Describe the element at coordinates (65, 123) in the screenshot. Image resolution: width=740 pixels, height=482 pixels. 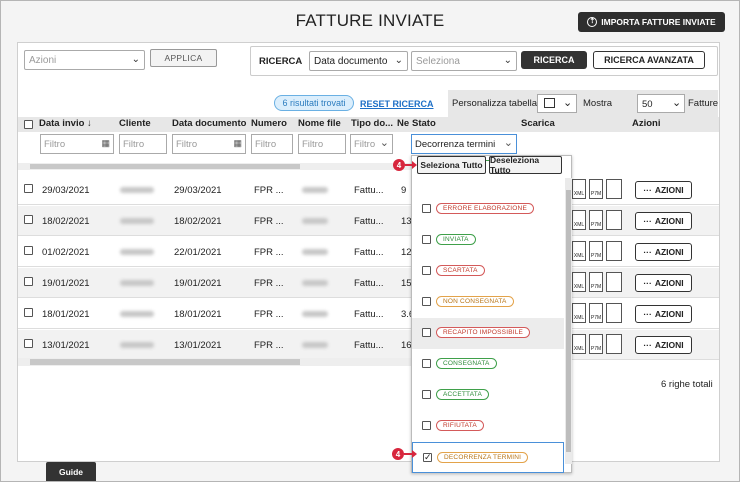
I see `col-data-invio: Data invio ↓` at that location.